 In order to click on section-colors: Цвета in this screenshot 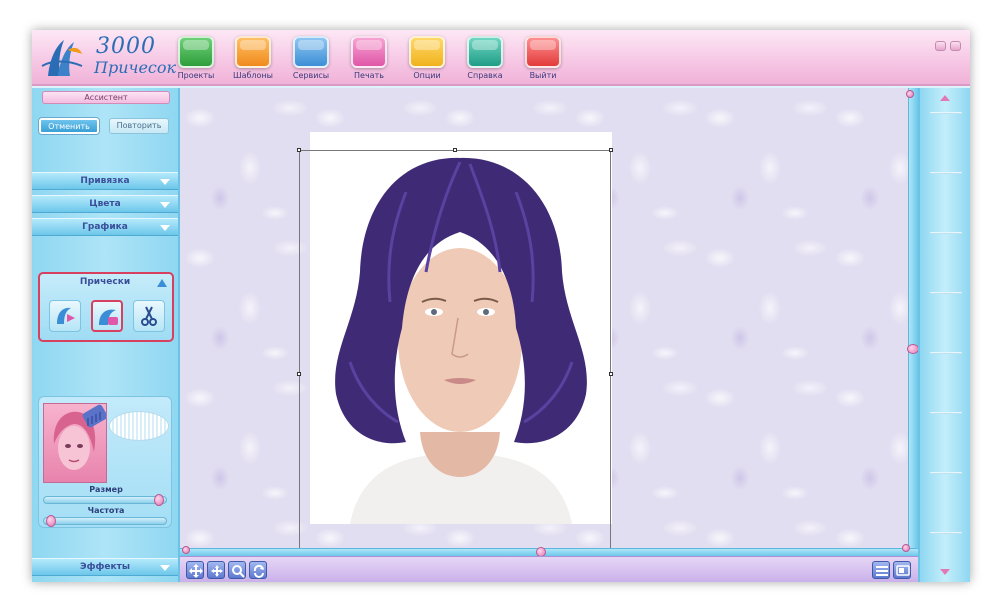, I will do `click(105, 204)`.